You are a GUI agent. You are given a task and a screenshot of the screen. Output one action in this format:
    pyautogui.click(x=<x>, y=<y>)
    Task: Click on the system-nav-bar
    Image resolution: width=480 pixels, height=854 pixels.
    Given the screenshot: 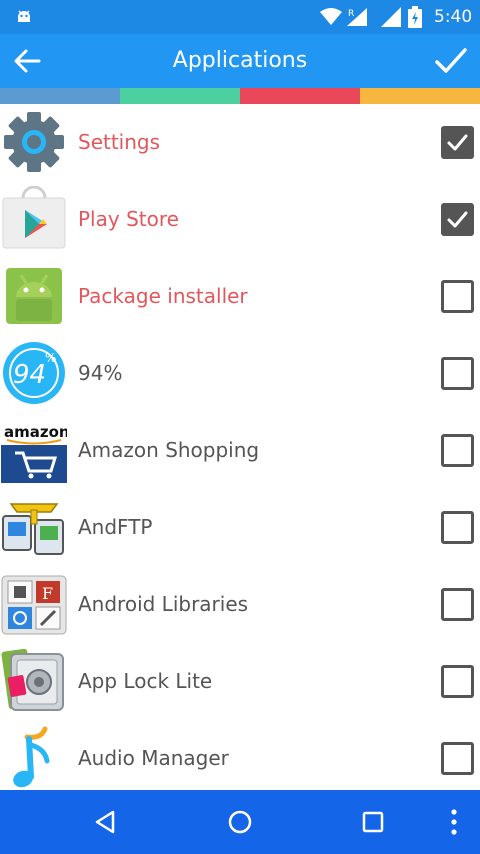 What is the action you would take?
    pyautogui.click(x=240, y=822)
    